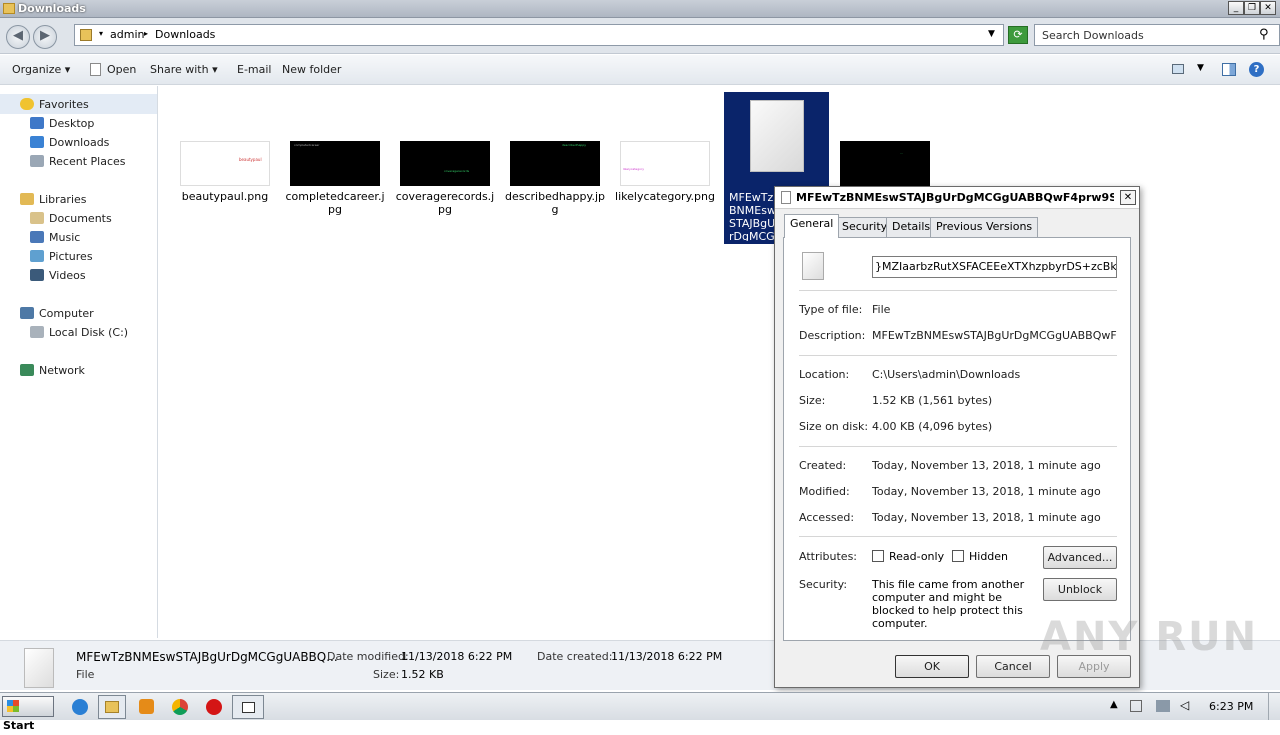 The width and height of the screenshot is (1280, 735). What do you see at coordinates (824, 374) in the screenshot?
I see `location-label: Location:` at bounding box center [824, 374].